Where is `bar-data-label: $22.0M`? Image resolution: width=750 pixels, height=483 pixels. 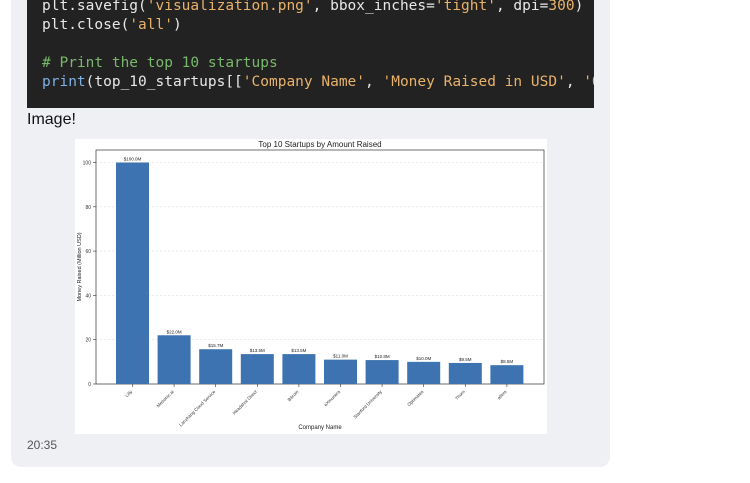 bar-data-label: $22.0M is located at coordinates (174, 331).